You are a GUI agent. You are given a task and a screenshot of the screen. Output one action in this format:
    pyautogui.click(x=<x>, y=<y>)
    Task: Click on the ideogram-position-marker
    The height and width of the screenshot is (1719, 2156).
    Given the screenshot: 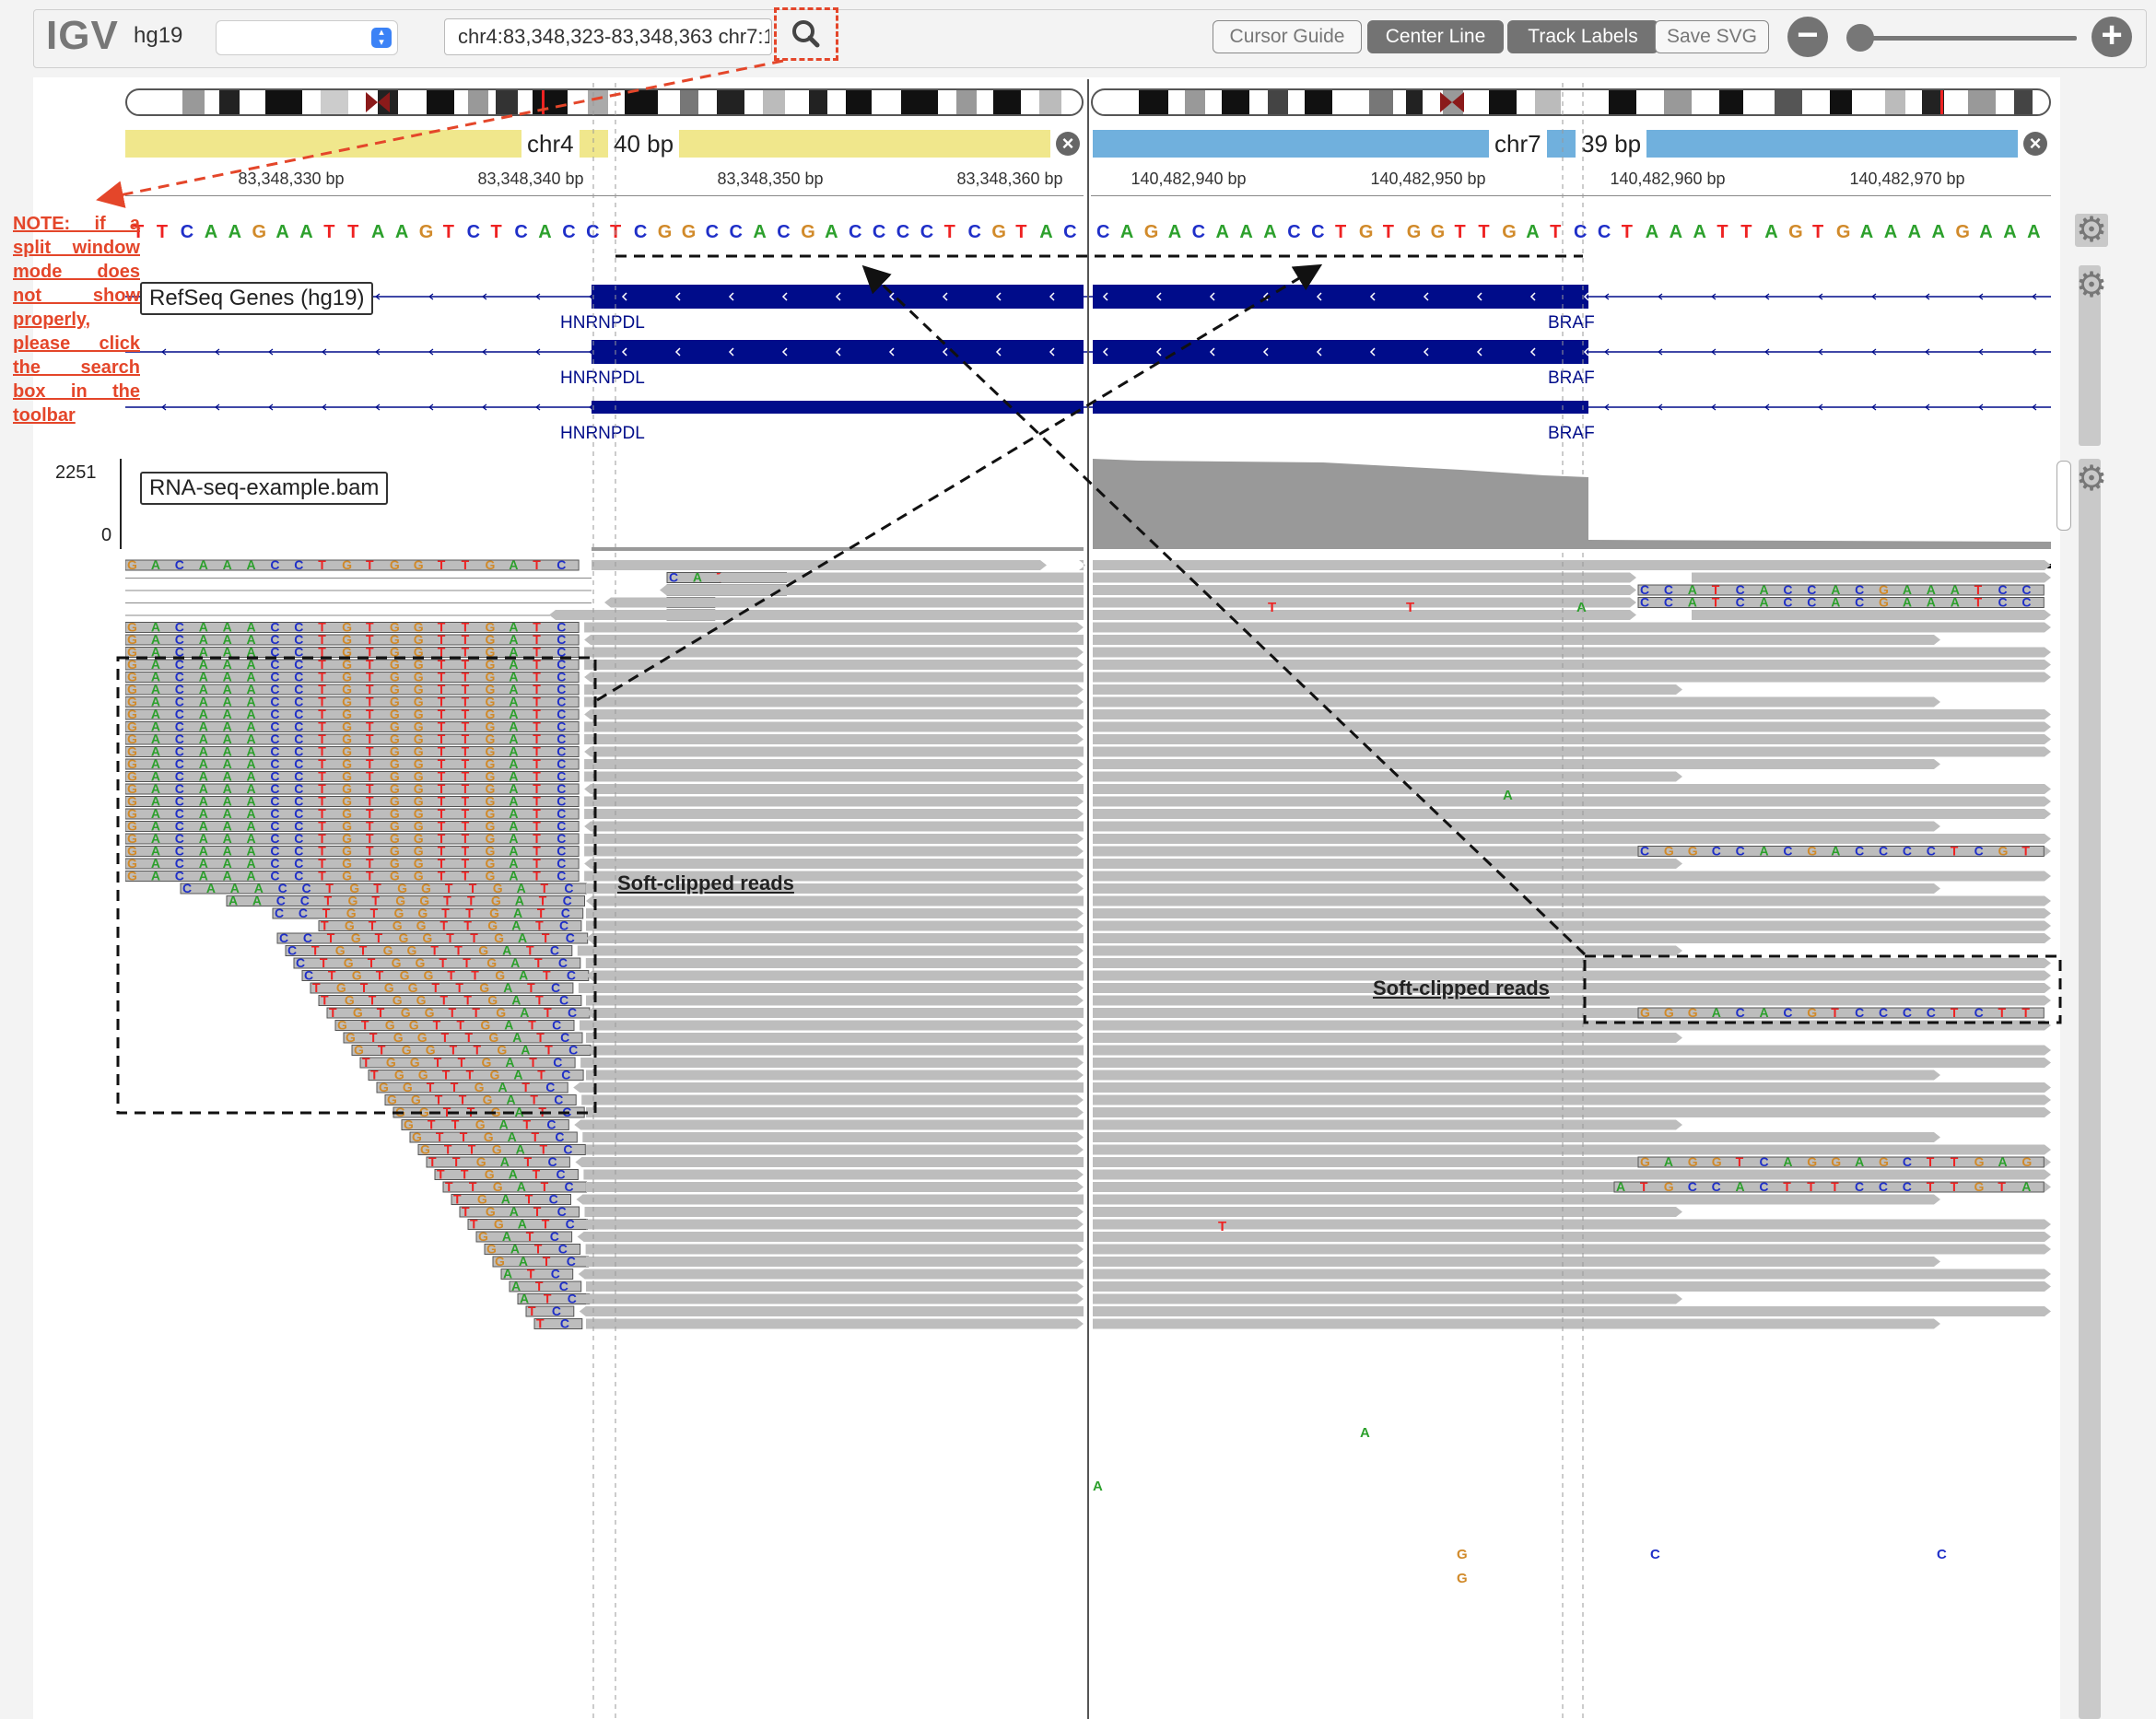 What is the action you would take?
    pyautogui.click(x=543, y=102)
    